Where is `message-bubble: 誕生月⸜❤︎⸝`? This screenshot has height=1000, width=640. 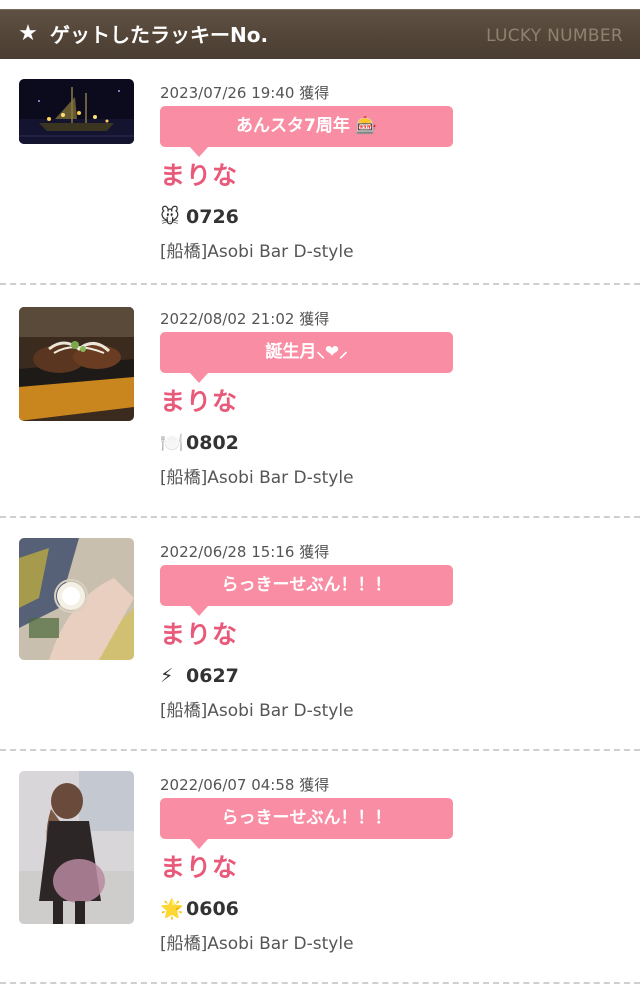
message-bubble: 誕生月⸜❤︎⸝ is located at coordinates (306, 357).